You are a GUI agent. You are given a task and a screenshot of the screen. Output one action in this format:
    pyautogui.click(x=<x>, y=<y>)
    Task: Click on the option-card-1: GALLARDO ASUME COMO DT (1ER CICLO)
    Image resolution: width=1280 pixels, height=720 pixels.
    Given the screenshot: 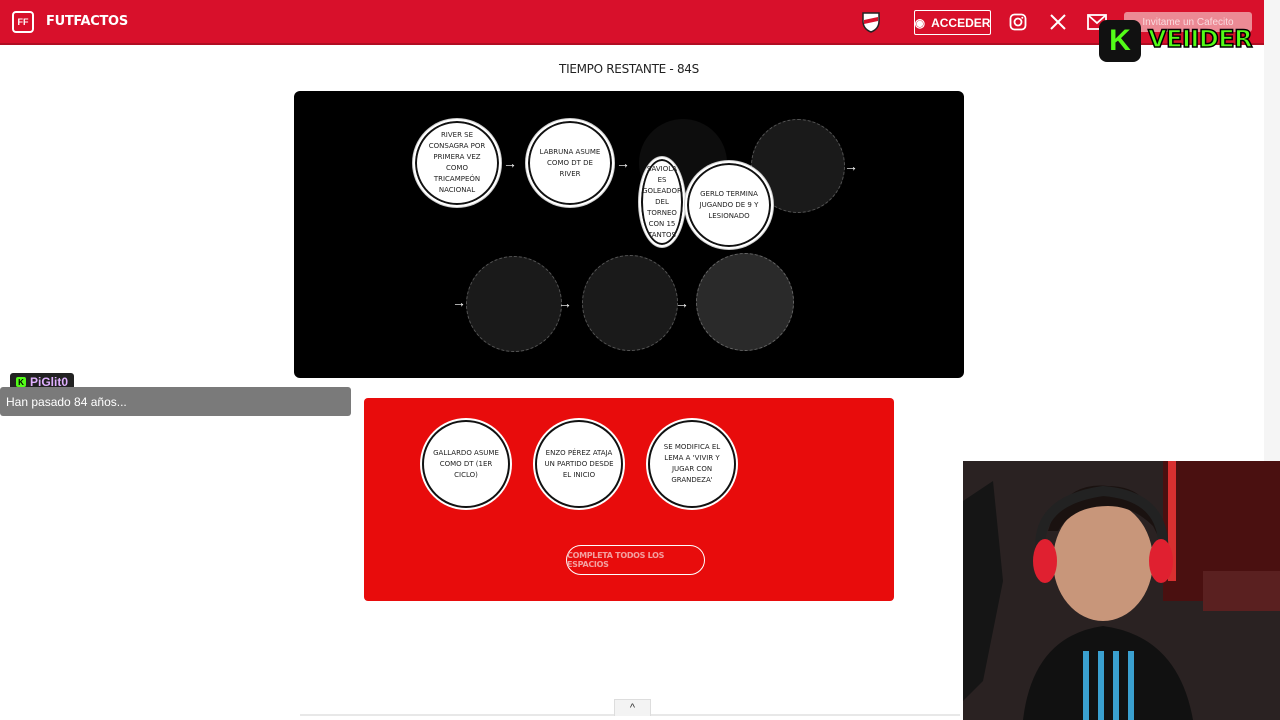 What is the action you would take?
    pyautogui.click(x=466, y=464)
    